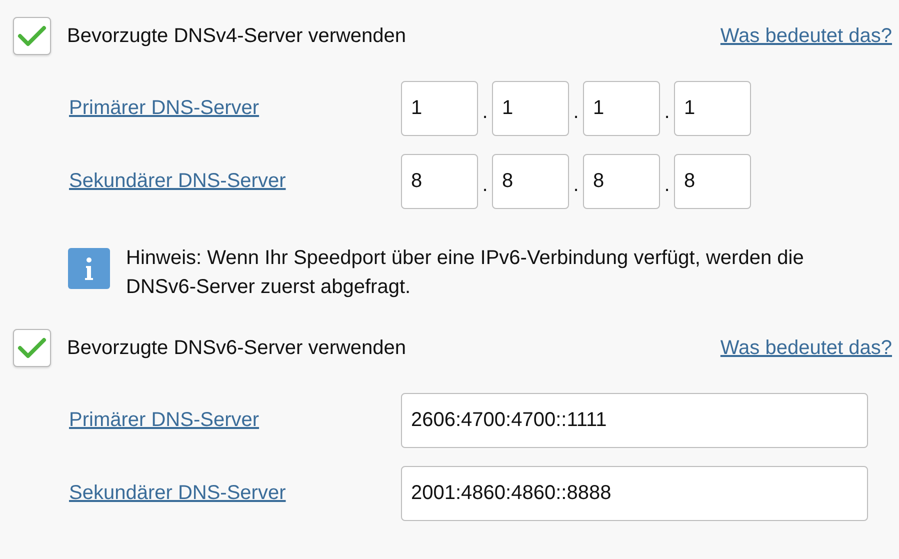 Image resolution: width=899 pixels, height=559 pixels. Describe the element at coordinates (89, 268) in the screenshot. I see `info-icon` at that location.